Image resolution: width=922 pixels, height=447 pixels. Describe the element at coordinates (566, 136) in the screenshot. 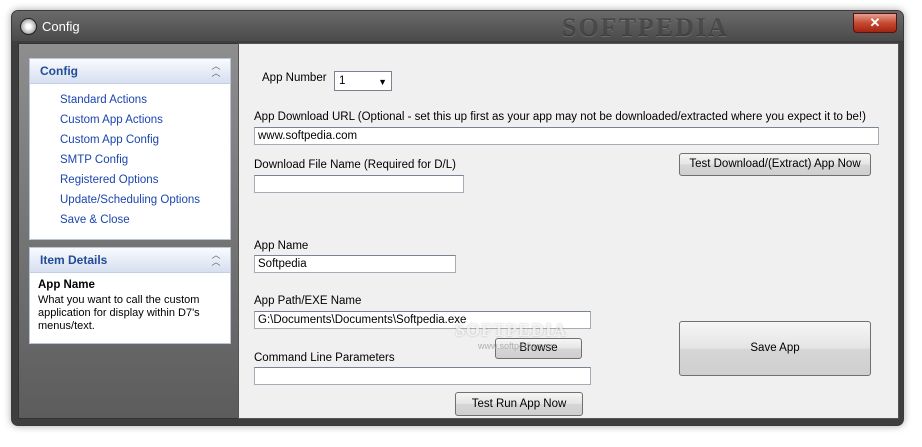

I see `download-url-input: www.softpedia.com` at that location.